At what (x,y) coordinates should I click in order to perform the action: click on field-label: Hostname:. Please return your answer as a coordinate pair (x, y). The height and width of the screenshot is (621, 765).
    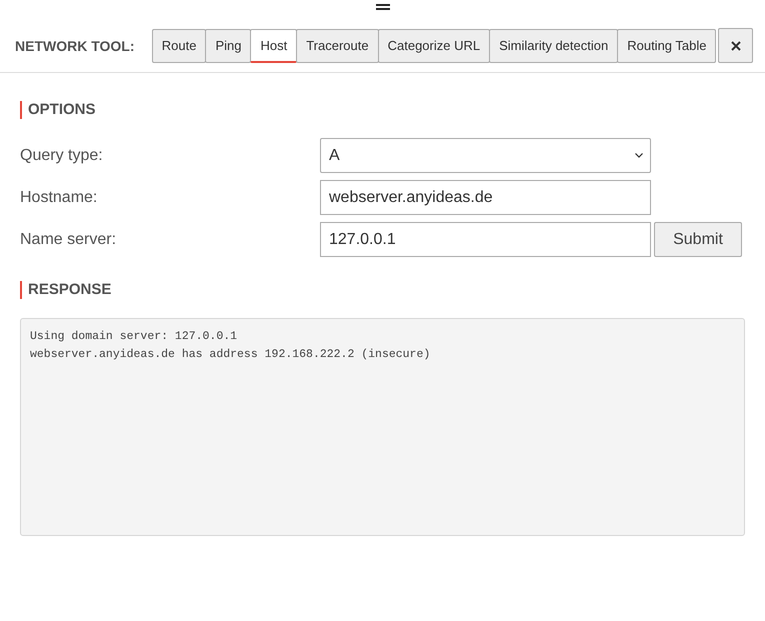
    Looking at the image, I should click on (59, 197).